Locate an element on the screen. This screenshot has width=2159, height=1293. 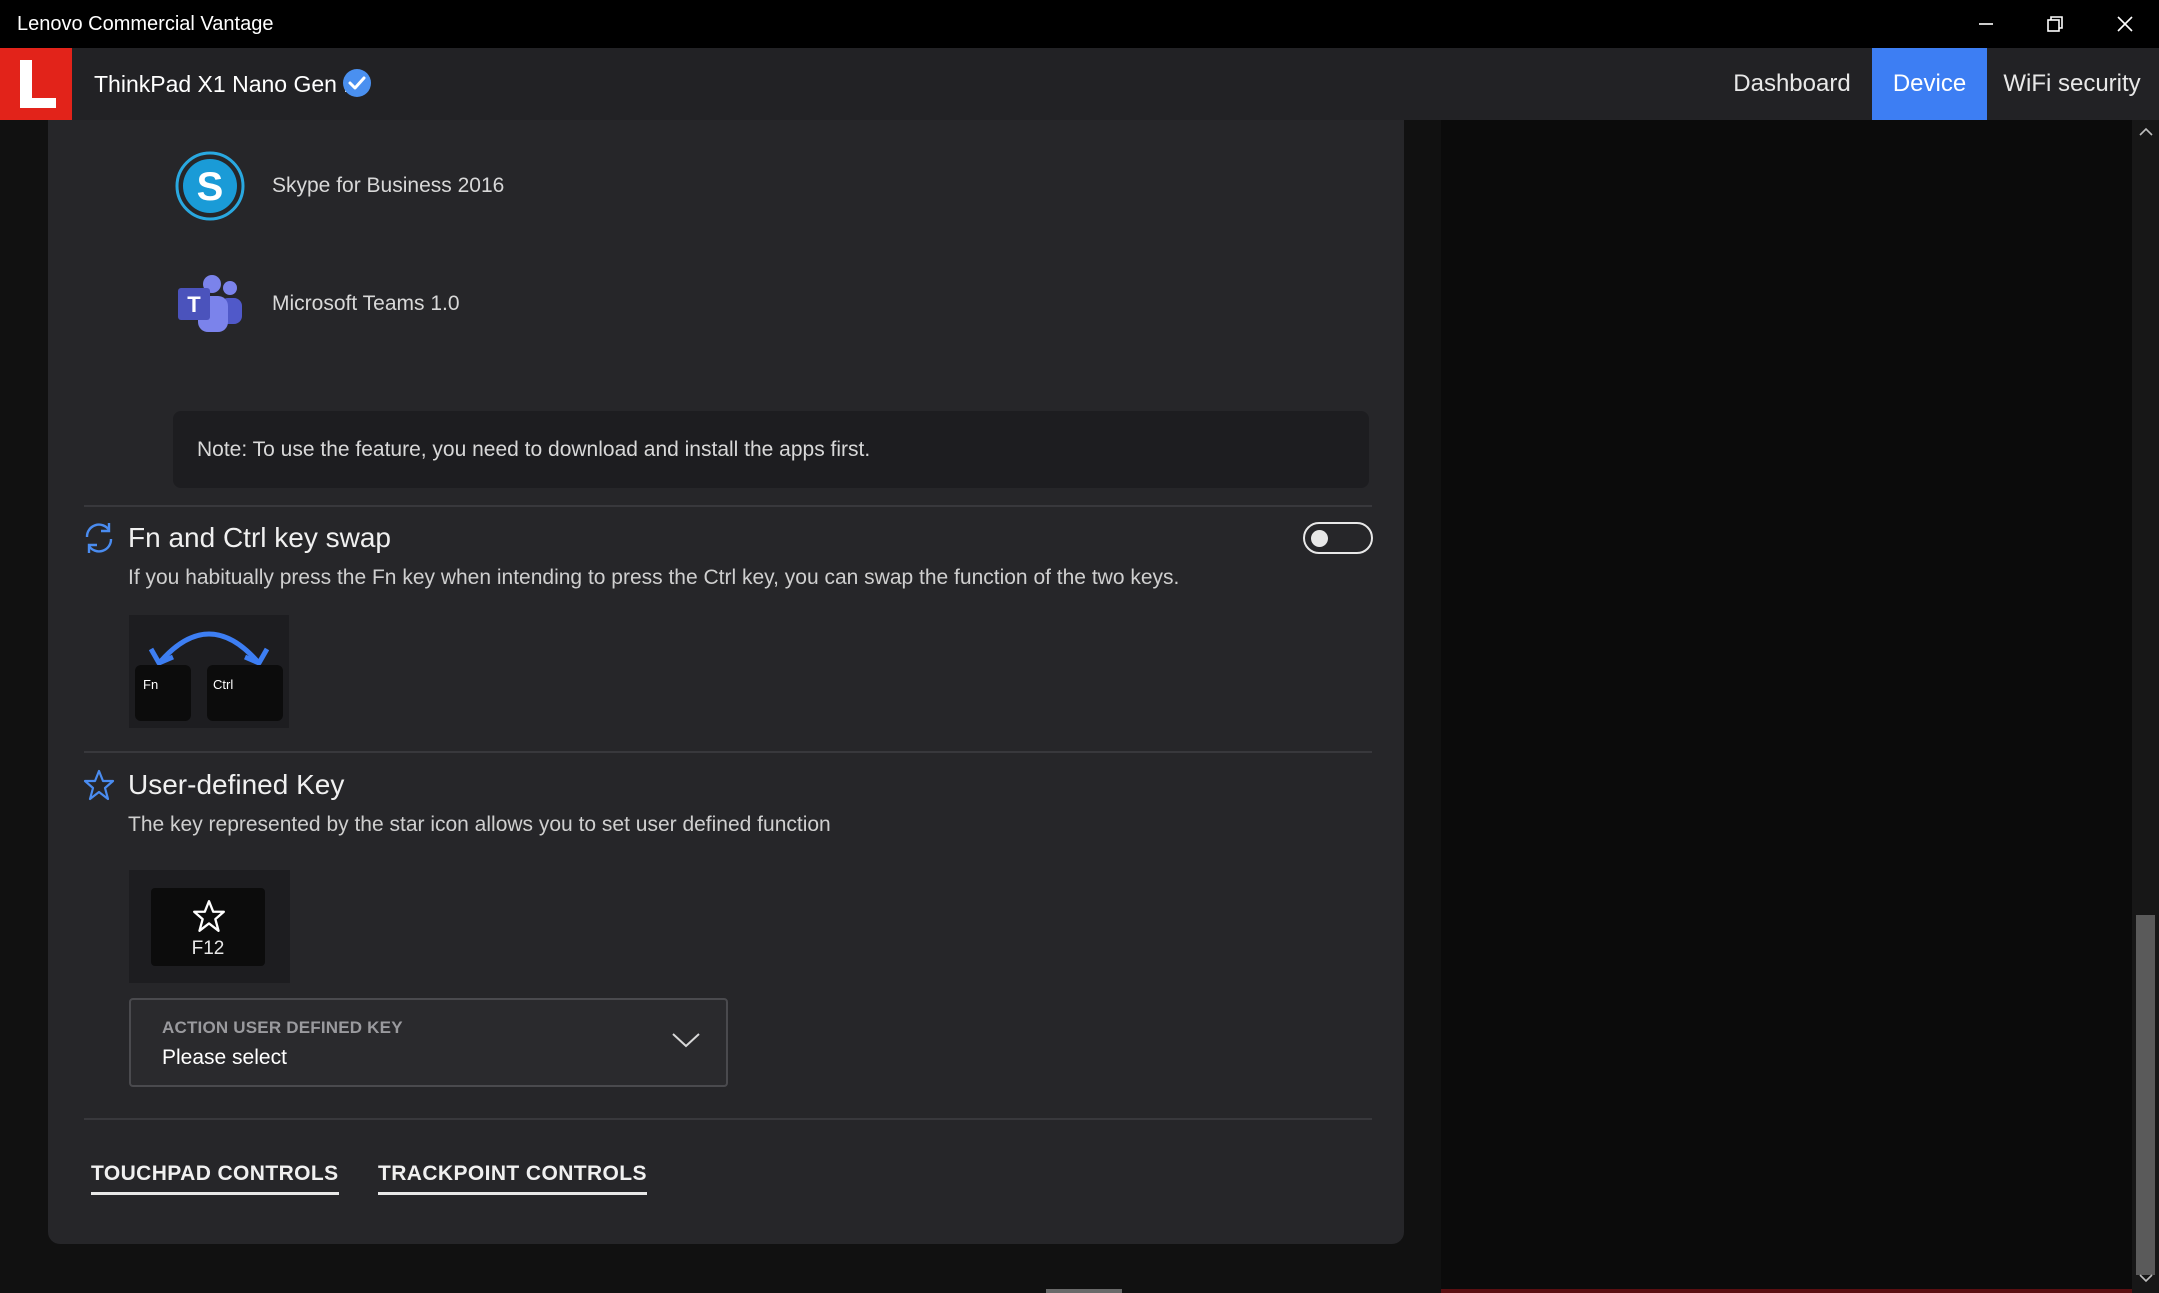
touchpad-controls-link: TOUCHPAD CONTROLS is located at coordinates (215, 1178).